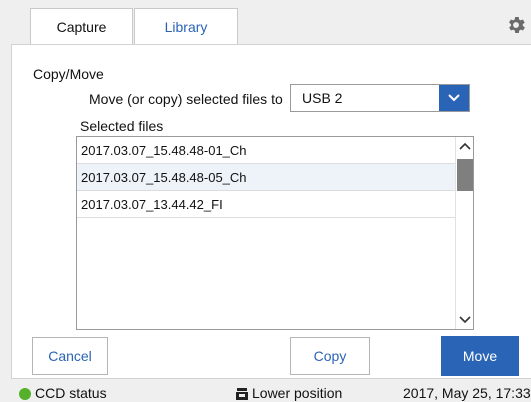  Describe the element at coordinates (480, 356) in the screenshot. I see `move-button: Move` at that location.